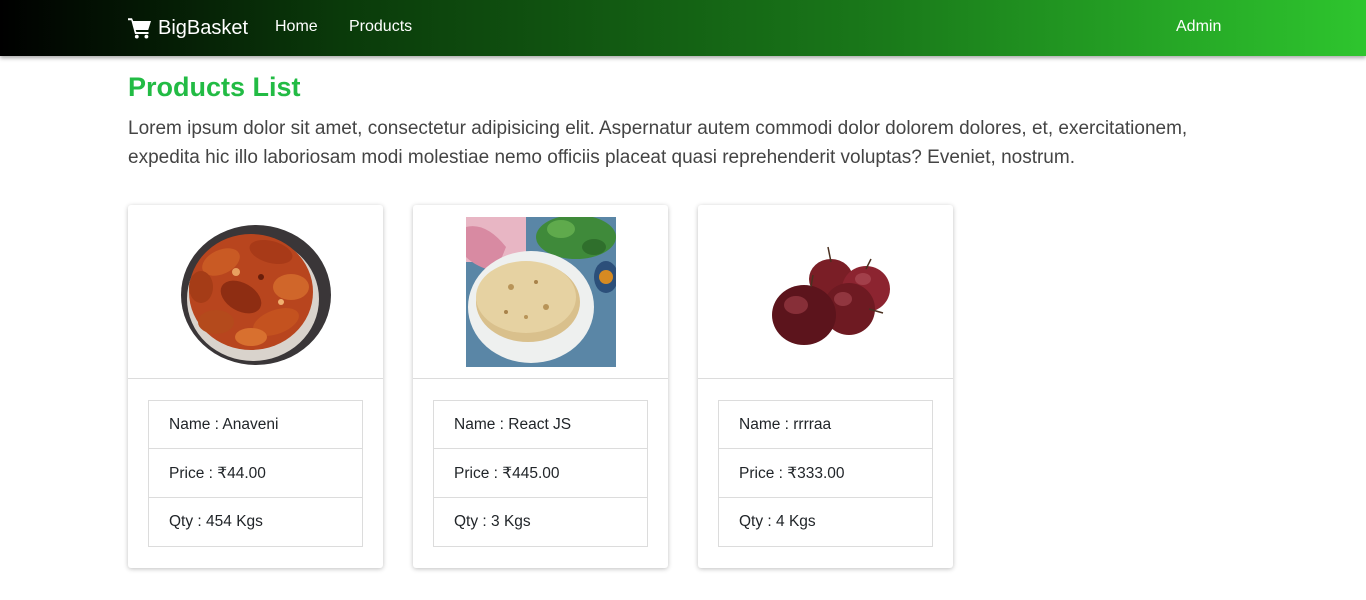  What do you see at coordinates (683, 28) in the screenshot?
I see `navbar: BigBasket Home Products Admin` at bounding box center [683, 28].